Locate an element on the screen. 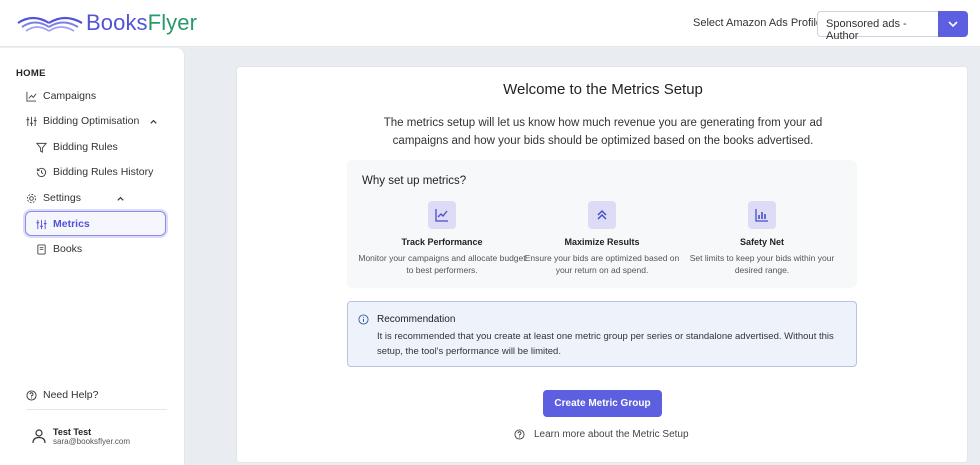 The height and width of the screenshot is (465, 980). booksflyer-logo: BooksFlyer is located at coordinates (106, 23).